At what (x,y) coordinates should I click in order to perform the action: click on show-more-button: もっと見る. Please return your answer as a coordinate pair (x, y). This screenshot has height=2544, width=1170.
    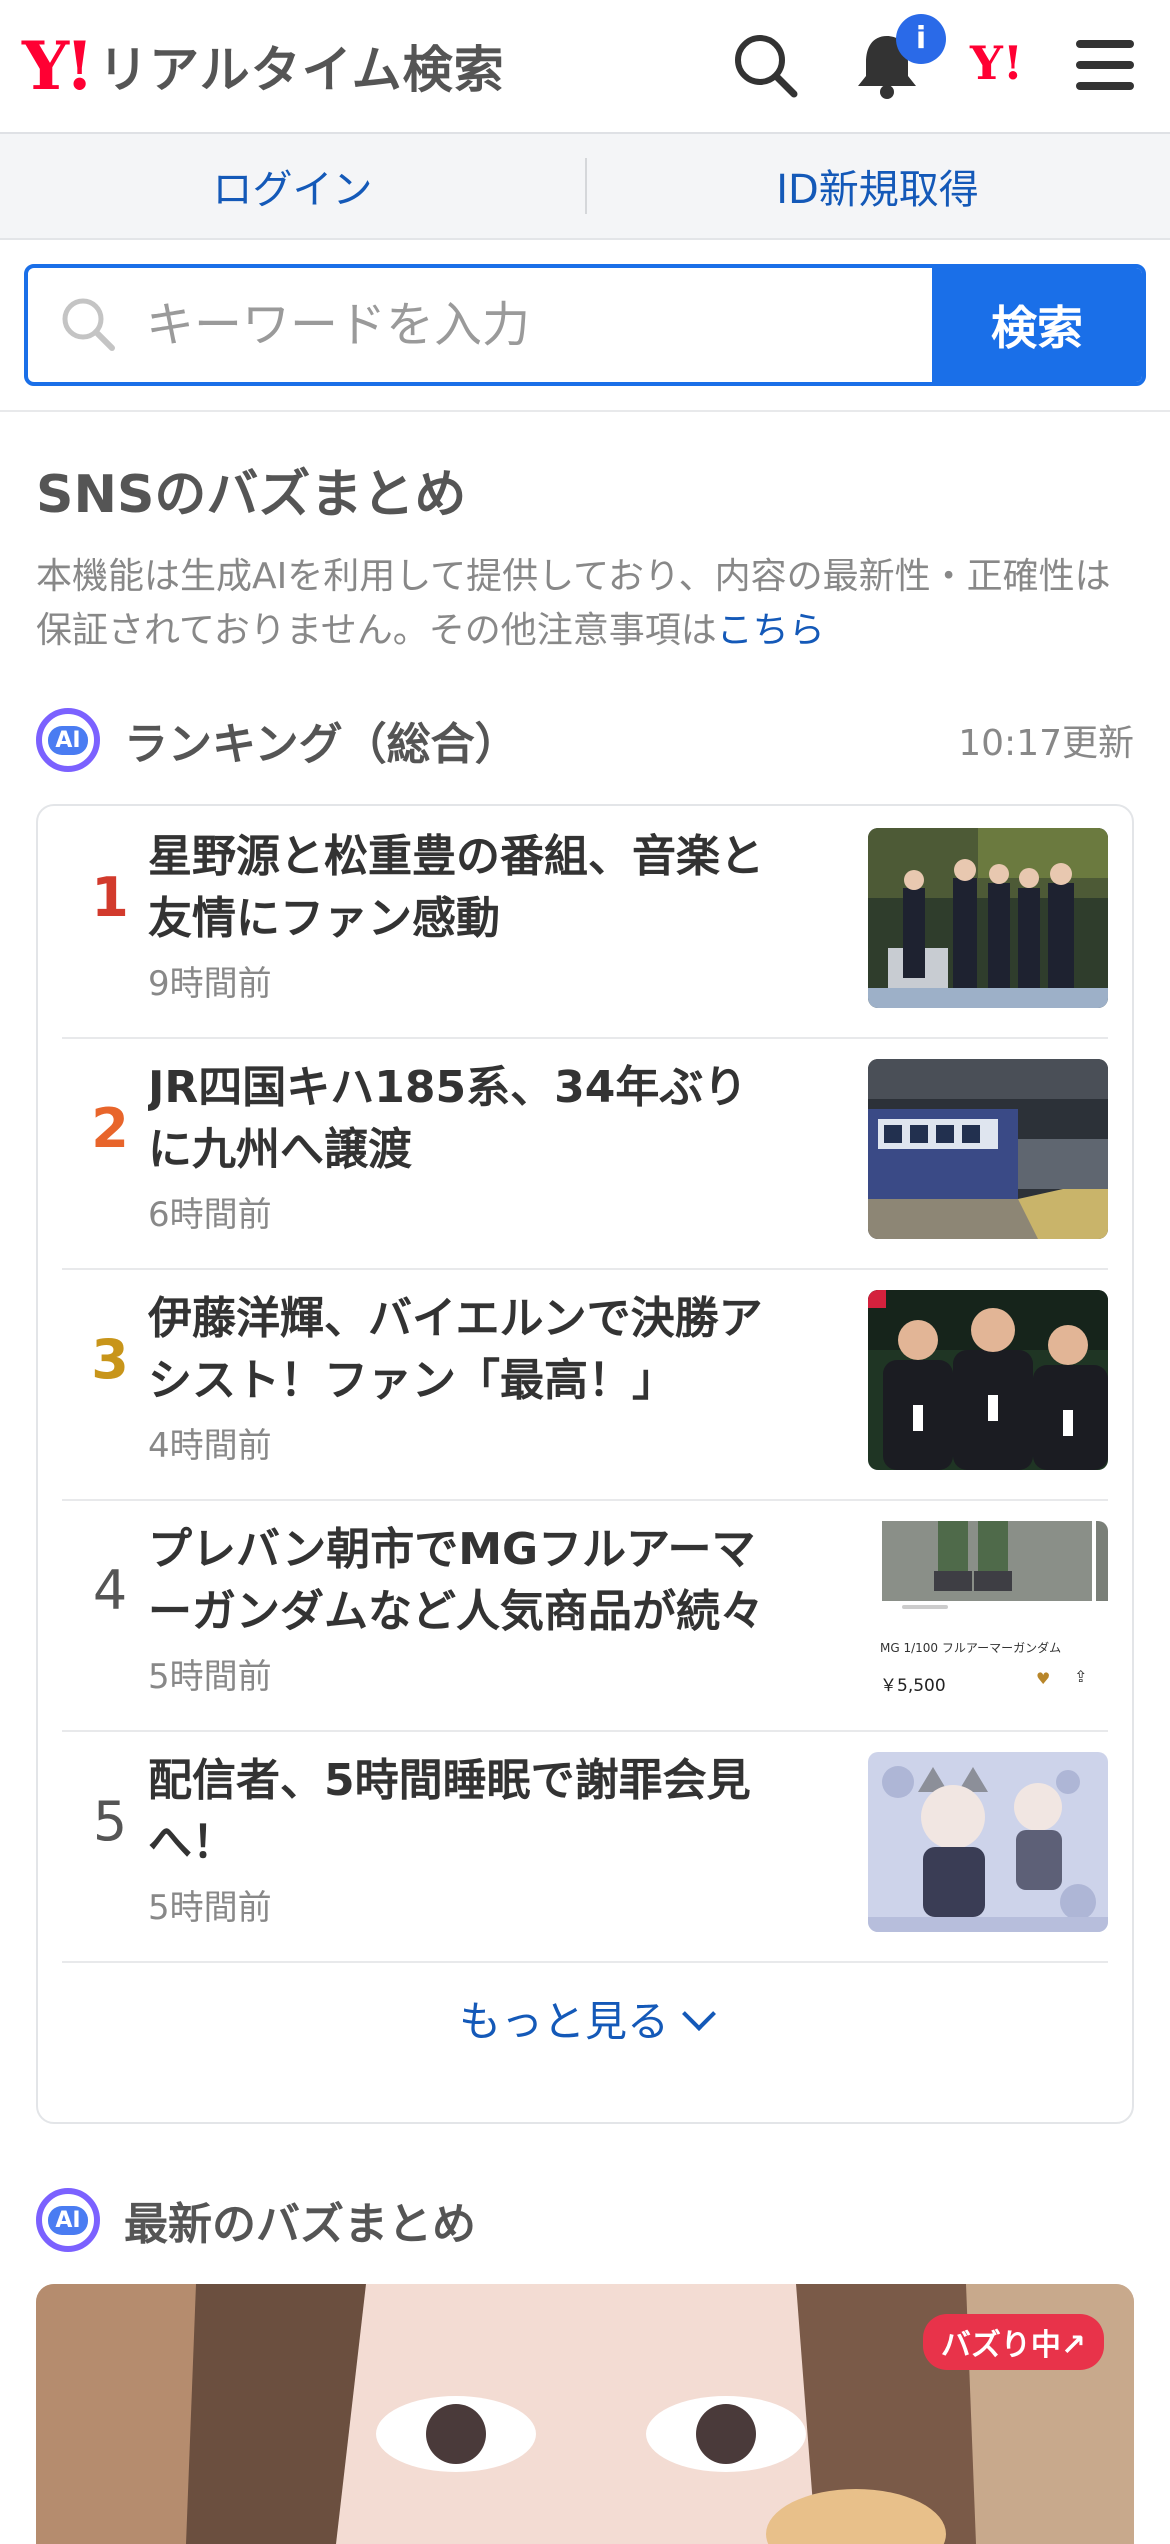
    Looking at the image, I should click on (585, 2018).